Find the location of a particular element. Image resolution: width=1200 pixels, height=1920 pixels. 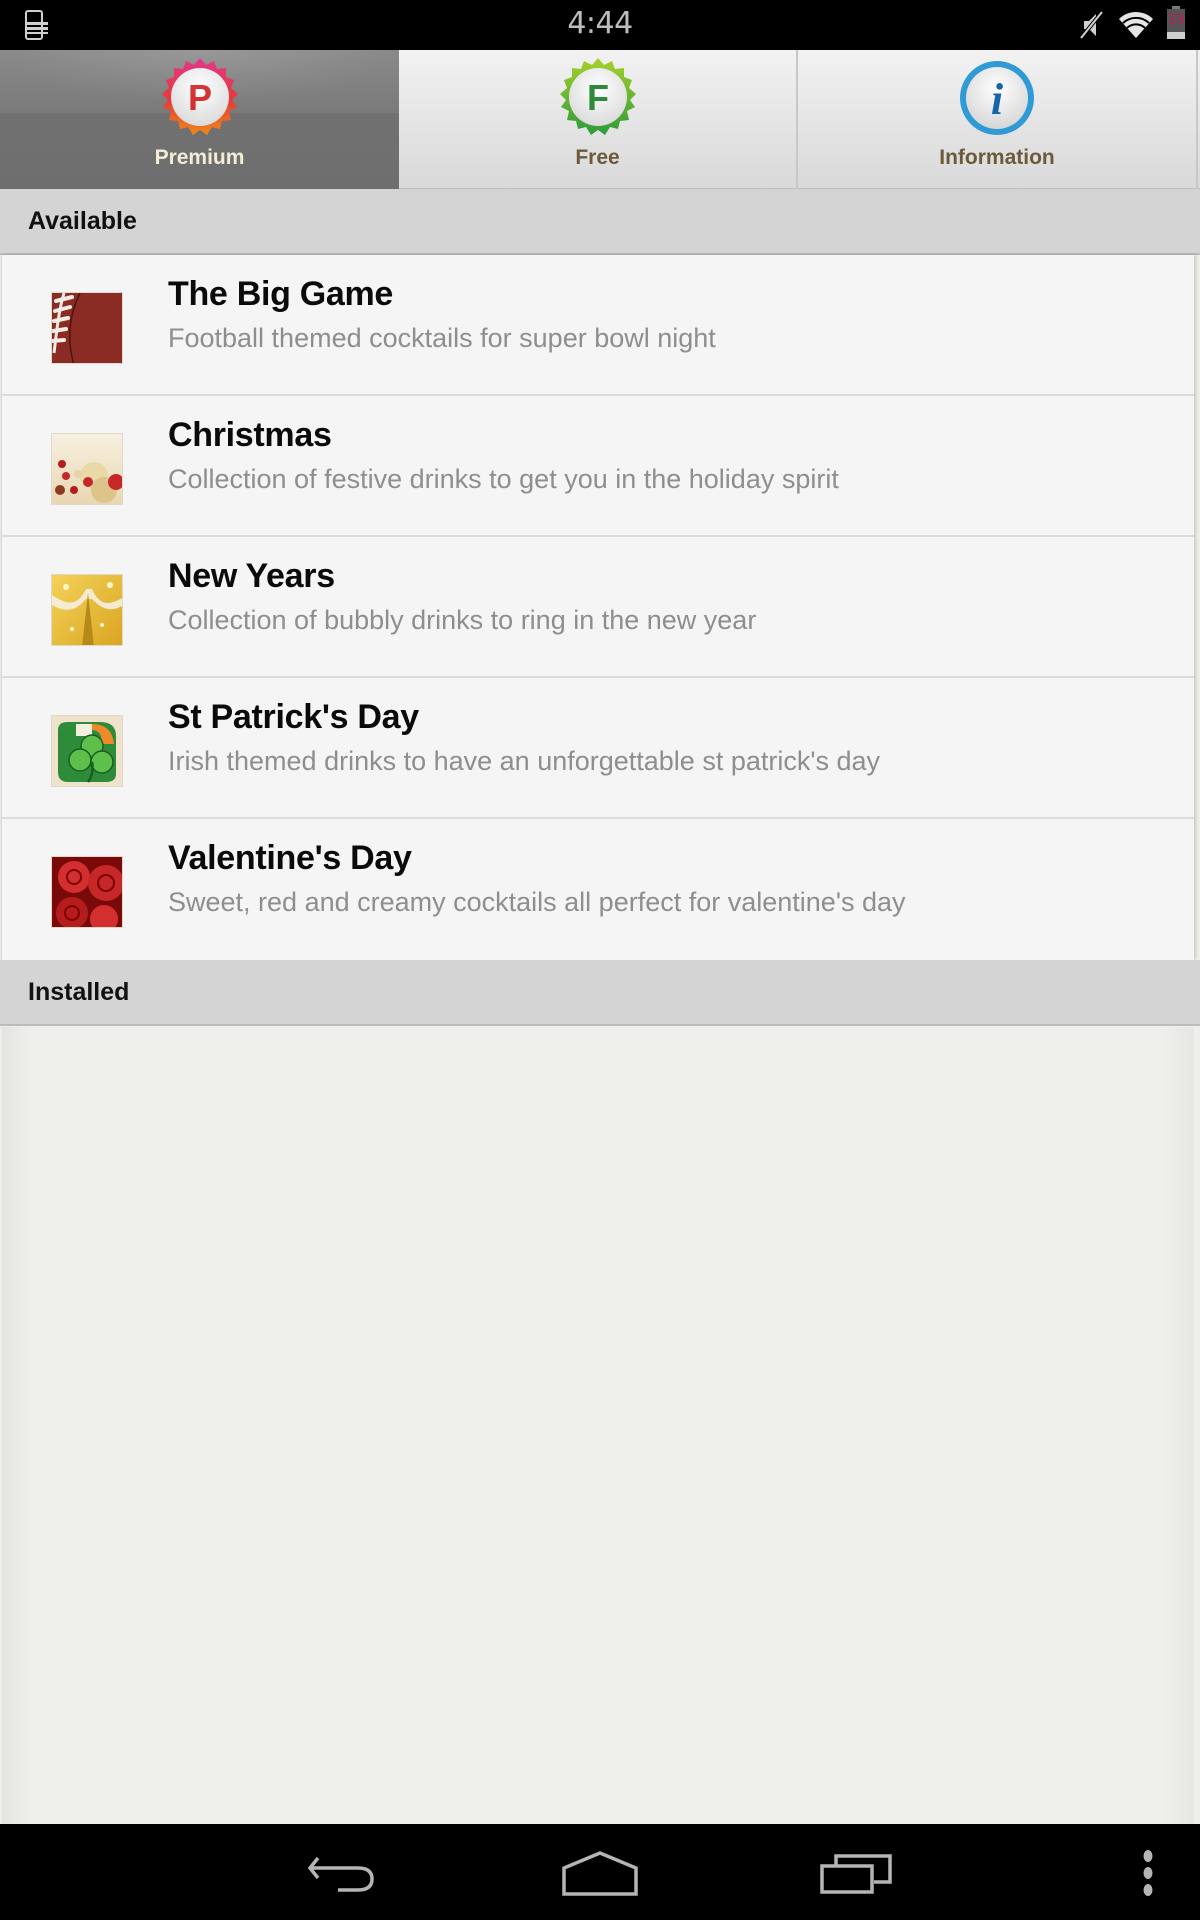

section-title-installed: Installed is located at coordinates (79, 991).